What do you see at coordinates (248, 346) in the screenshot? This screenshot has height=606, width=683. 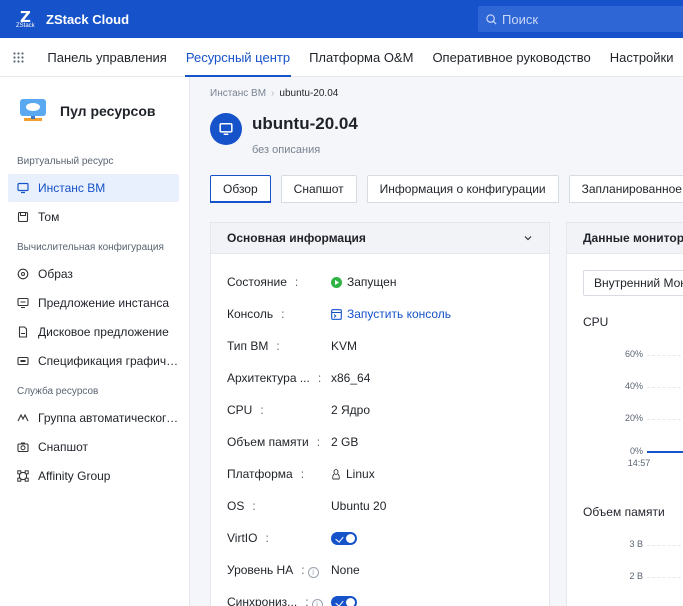 I see `row-key: Тип ВМ` at bounding box center [248, 346].